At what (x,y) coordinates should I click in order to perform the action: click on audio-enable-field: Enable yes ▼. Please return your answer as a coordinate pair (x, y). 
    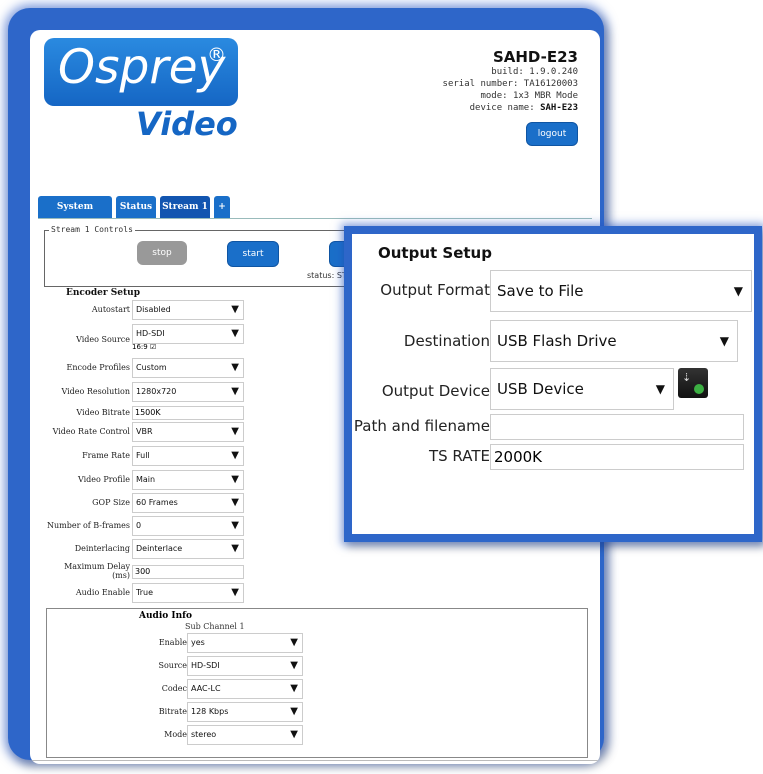
    Looking at the image, I should click on (177, 644).